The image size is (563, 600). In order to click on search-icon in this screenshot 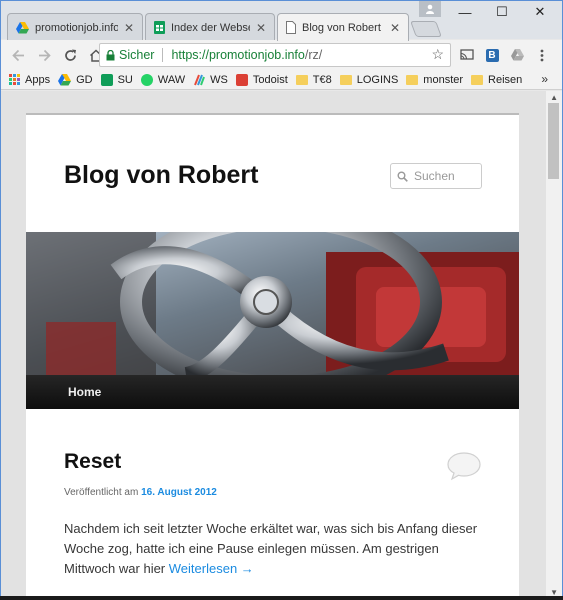, I will do `click(402, 176)`.